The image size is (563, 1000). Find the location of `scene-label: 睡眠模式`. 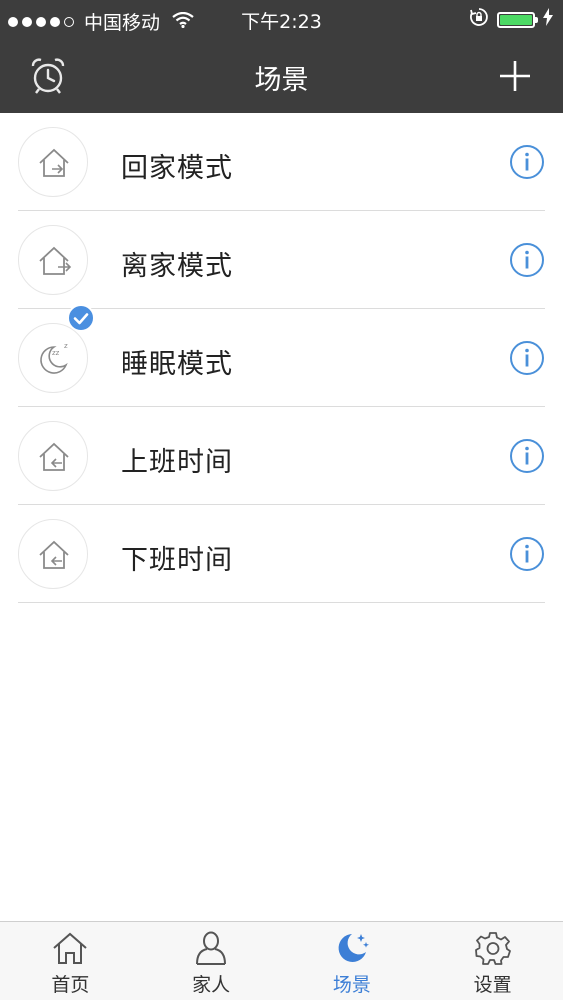

scene-label: 睡眠模式 is located at coordinates (177, 364).